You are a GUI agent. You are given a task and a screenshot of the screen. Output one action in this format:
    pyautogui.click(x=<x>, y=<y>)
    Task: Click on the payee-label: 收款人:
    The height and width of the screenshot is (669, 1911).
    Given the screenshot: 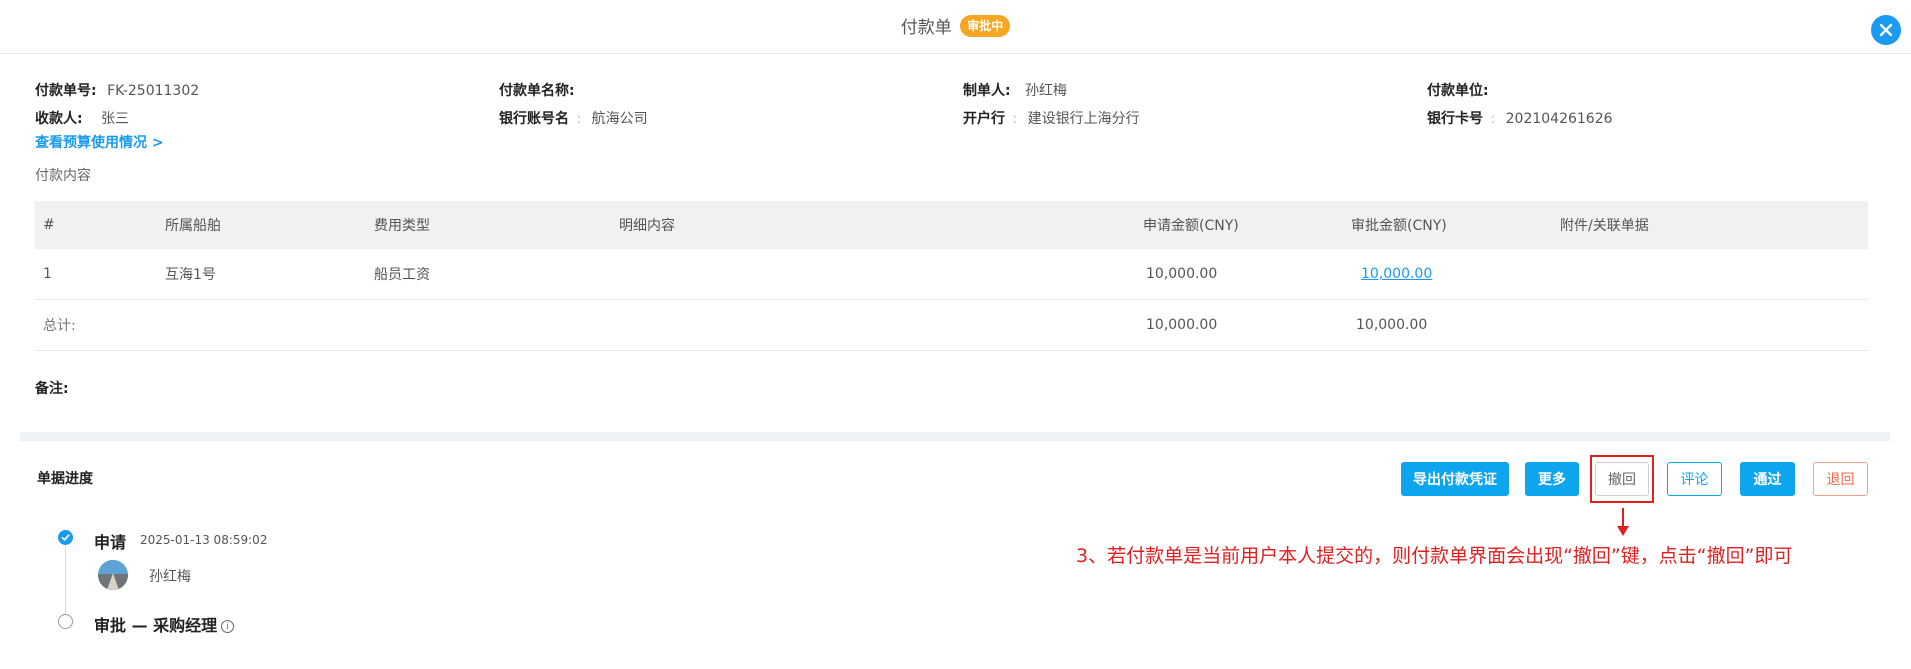 What is the action you would take?
    pyautogui.click(x=59, y=119)
    